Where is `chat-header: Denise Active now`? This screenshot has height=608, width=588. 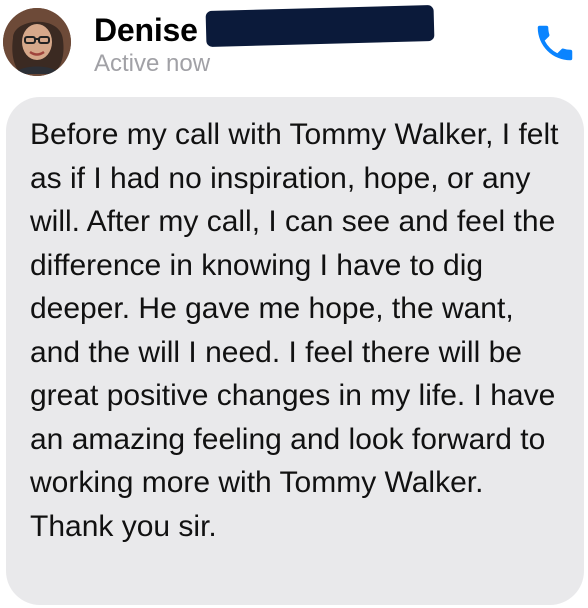 chat-header: Denise Active now is located at coordinates (294, 45).